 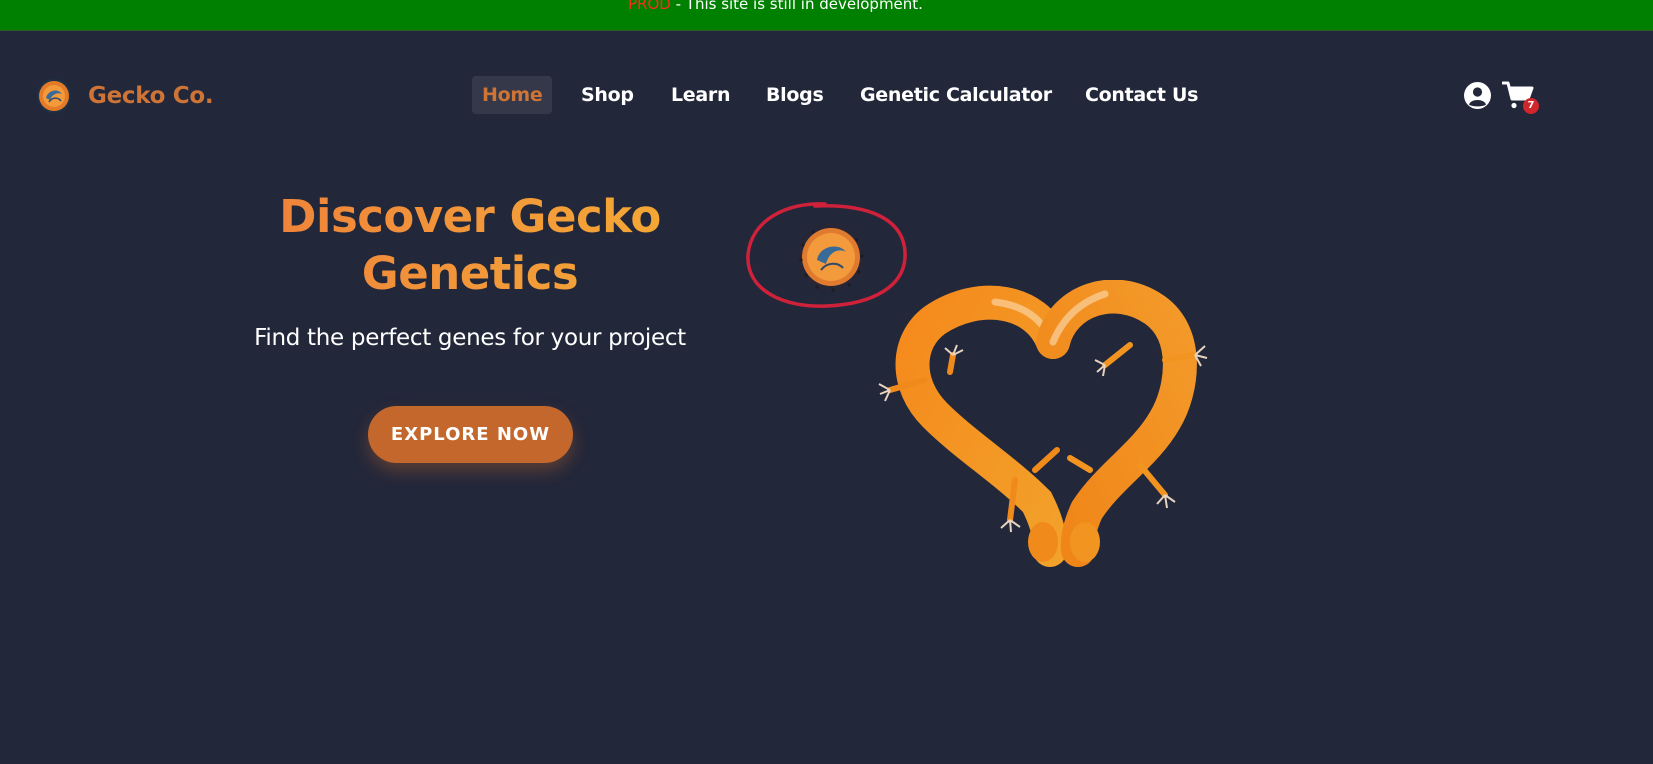 What do you see at coordinates (1477, 95) in the screenshot?
I see `account-icon` at bounding box center [1477, 95].